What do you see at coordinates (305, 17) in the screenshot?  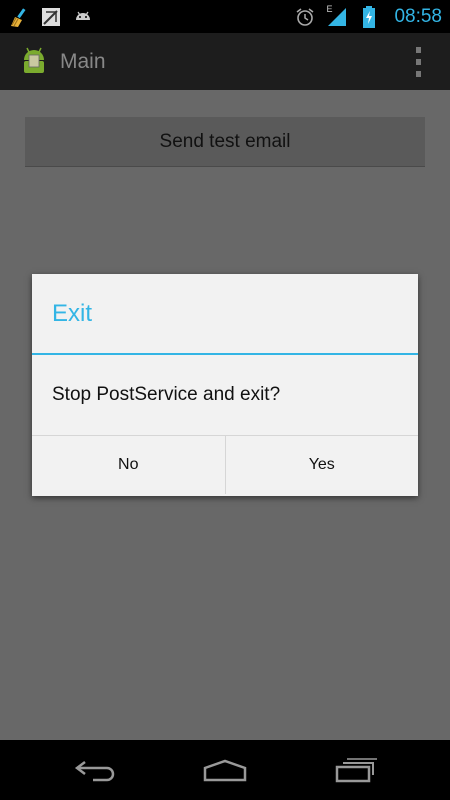 I see `alarm-icon` at bounding box center [305, 17].